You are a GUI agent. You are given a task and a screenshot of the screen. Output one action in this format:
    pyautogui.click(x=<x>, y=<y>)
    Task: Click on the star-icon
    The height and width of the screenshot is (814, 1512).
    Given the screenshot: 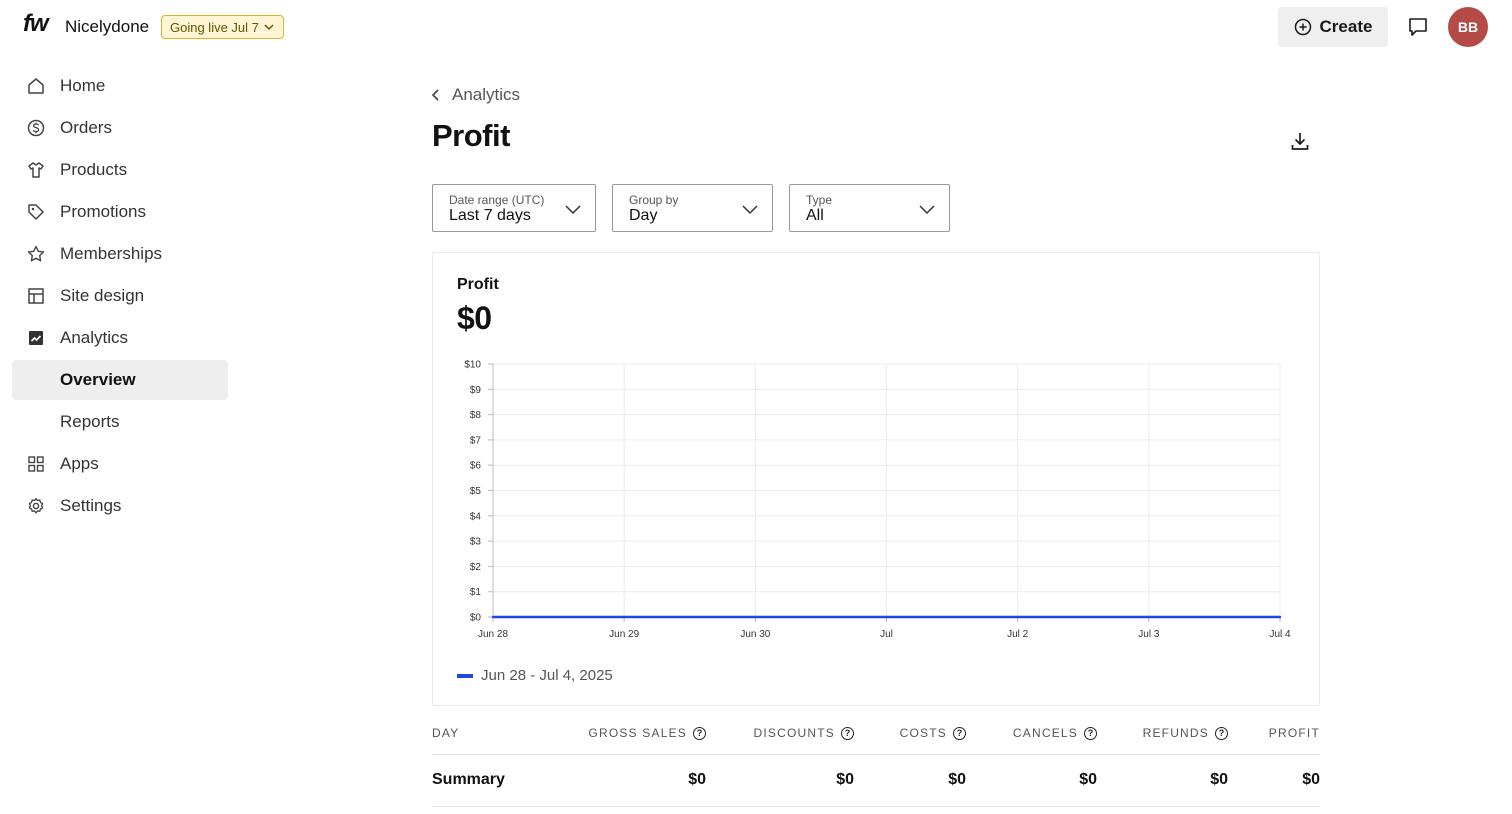 What is the action you would take?
    pyautogui.click(x=36, y=254)
    